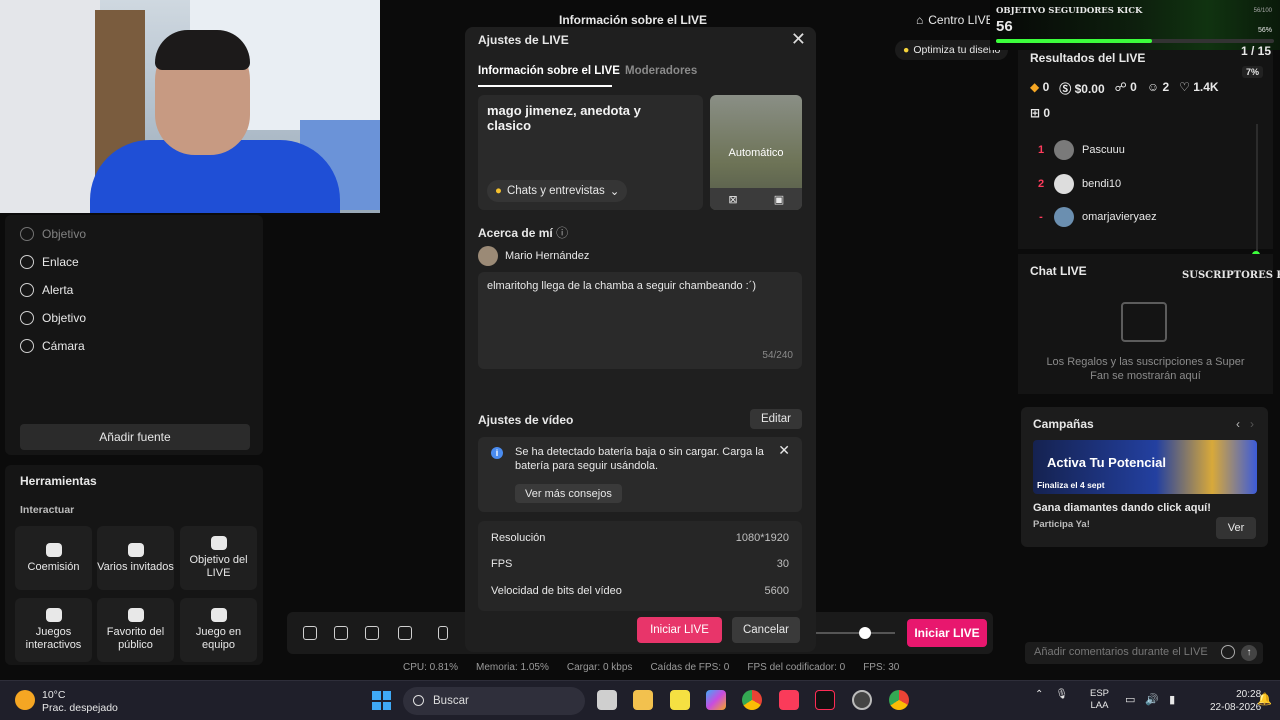 This screenshot has height=720, width=1280. Describe the element at coordinates (494, 701) in the screenshot. I see `taskbar-search: Buscar` at that location.